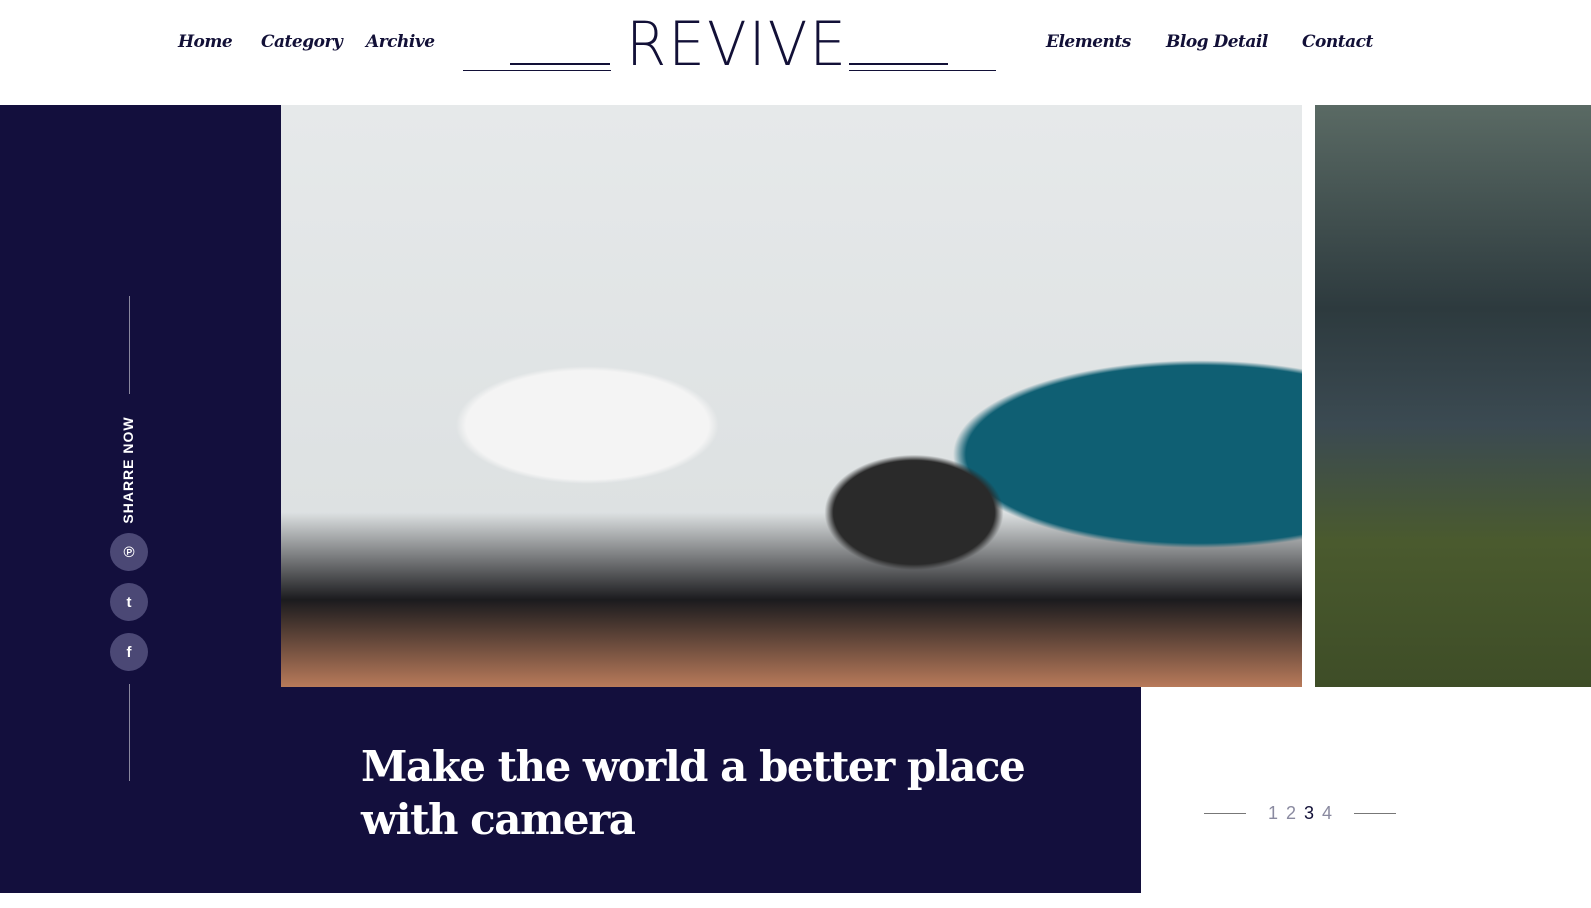  What do you see at coordinates (737, 43) in the screenshot?
I see `logo: REVIVE` at bounding box center [737, 43].